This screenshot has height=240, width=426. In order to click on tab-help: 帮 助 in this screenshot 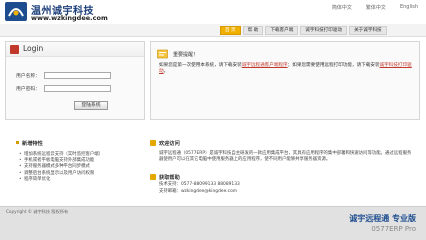, I will do `click(253, 30)`.